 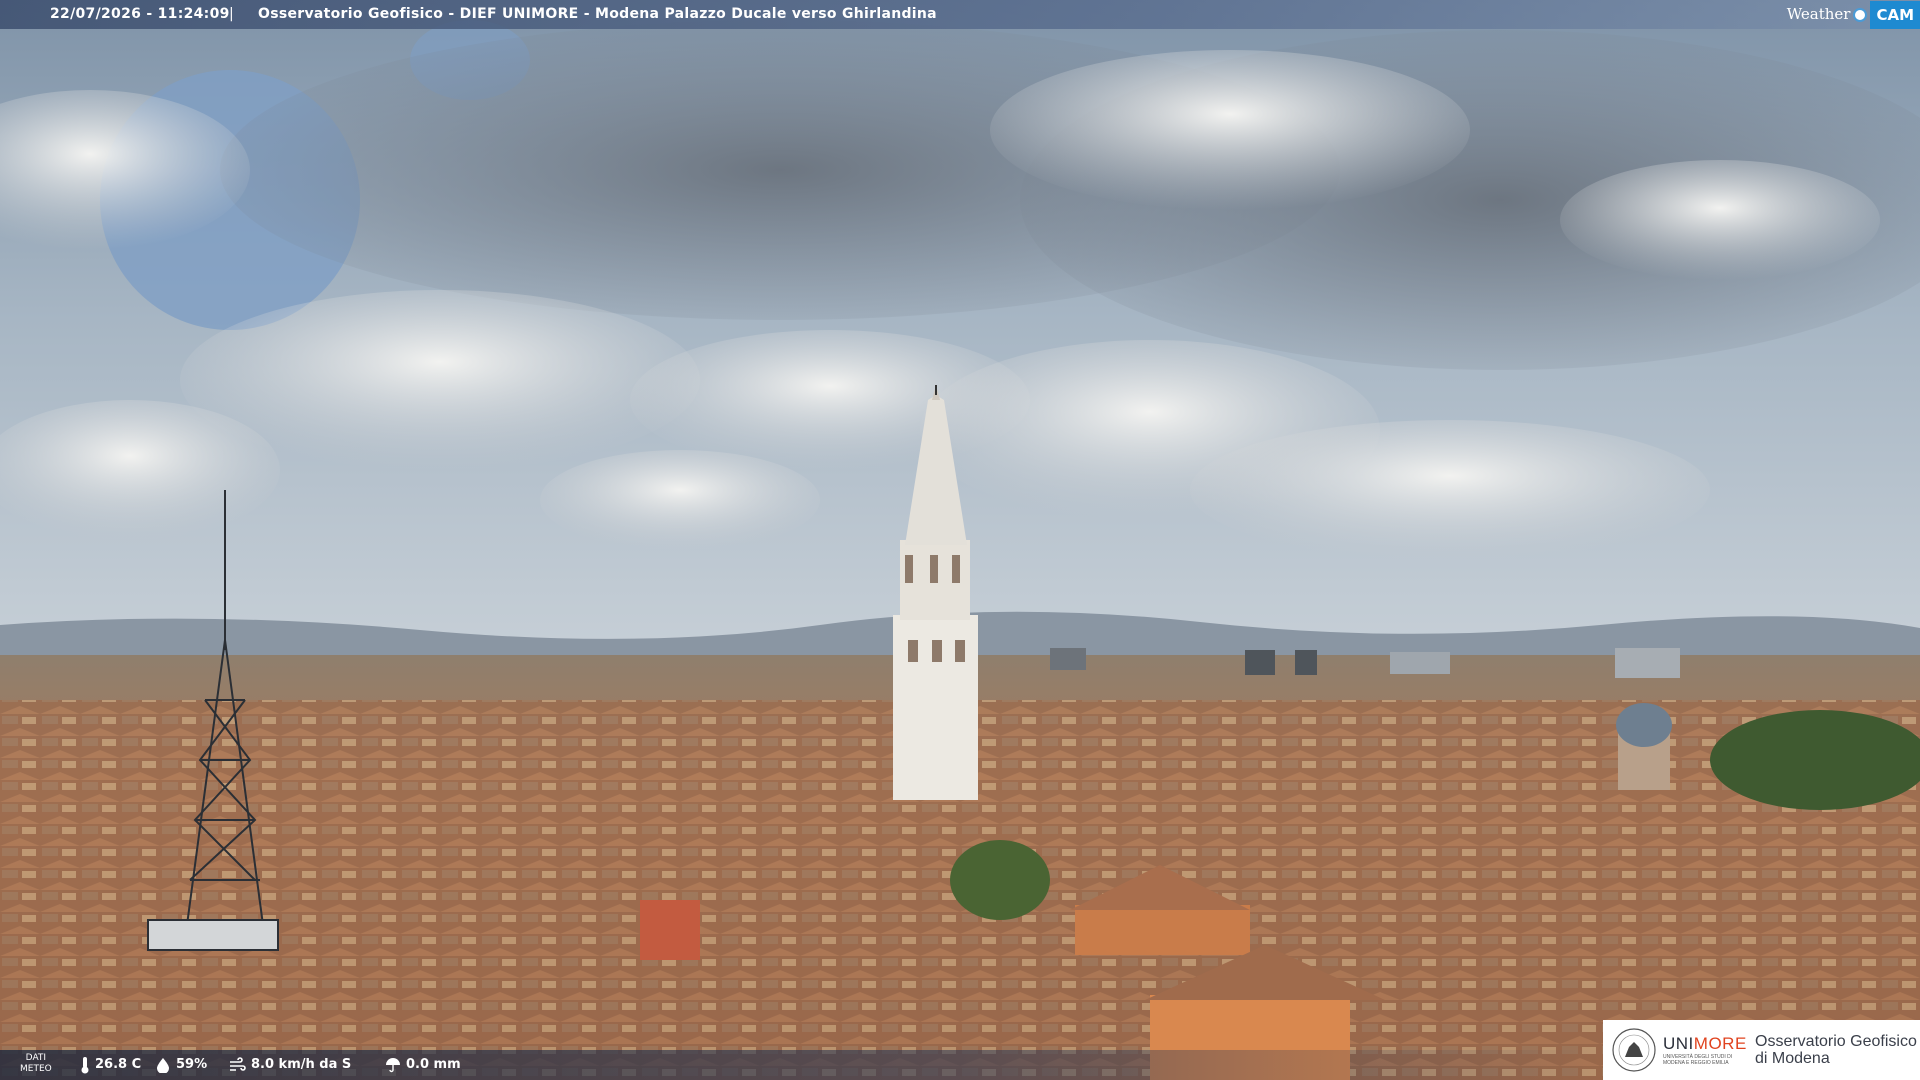 I want to click on temperature-reading: 26.8 C, so click(x=110, y=1065).